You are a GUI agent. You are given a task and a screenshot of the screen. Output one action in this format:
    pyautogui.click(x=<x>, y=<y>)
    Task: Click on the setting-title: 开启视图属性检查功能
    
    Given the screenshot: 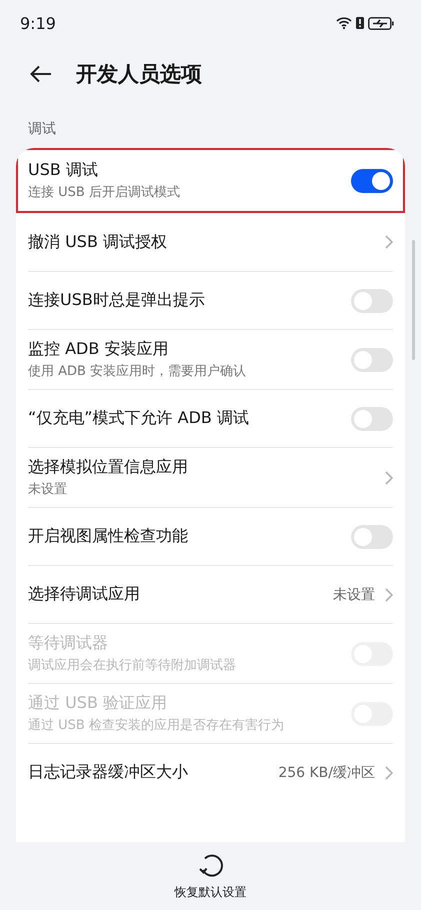 What is the action you would take?
    pyautogui.click(x=184, y=536)
    